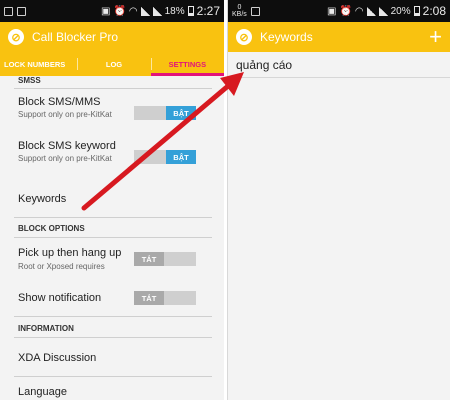 Image resolution: width=450 pixels, height=400 pixels. I want to click on keyword-text: quảng cáo, so click(264, 64).